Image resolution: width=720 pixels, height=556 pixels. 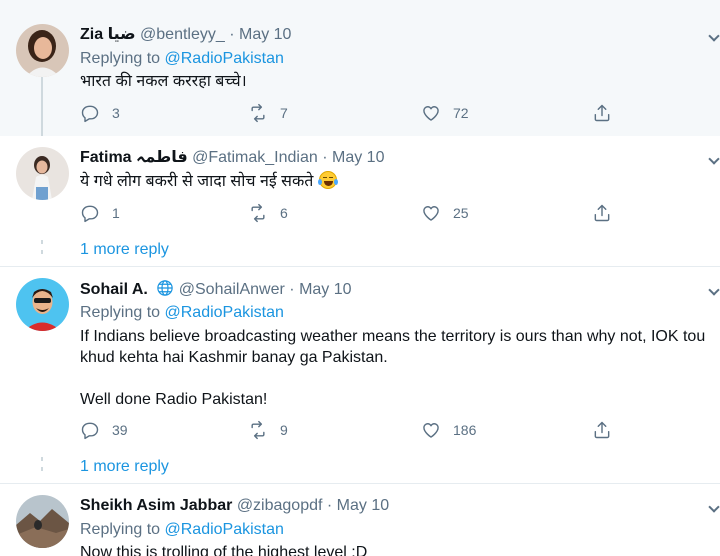 What do you see at coordinates (448, 430) in the screenshot?
I see `like-button: 186` at bounding box center [448, 430].